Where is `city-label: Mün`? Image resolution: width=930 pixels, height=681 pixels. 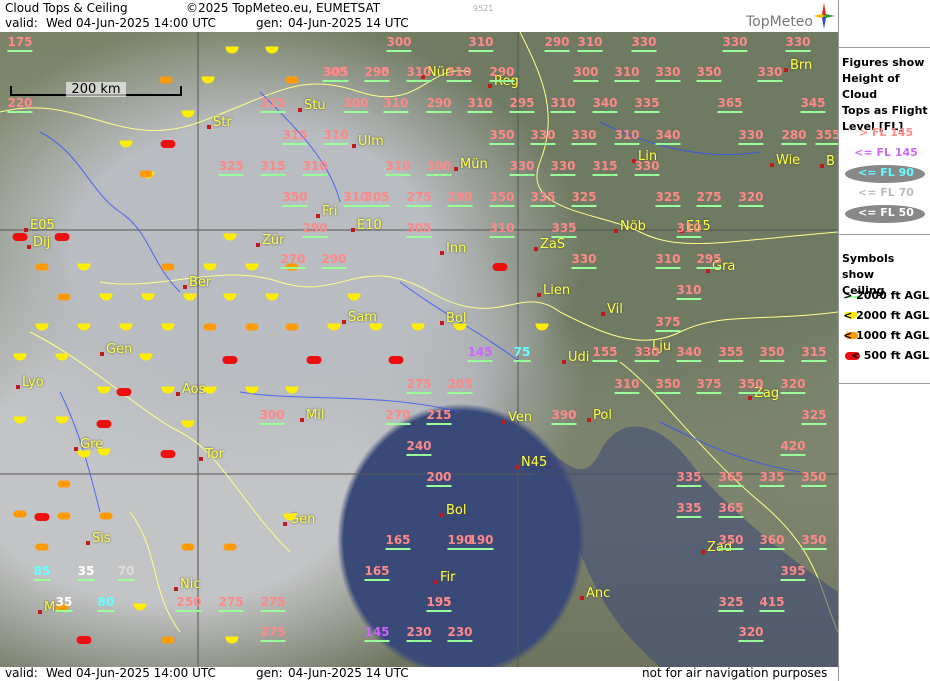
city-label: Mün is located at coordinates (474, 164).